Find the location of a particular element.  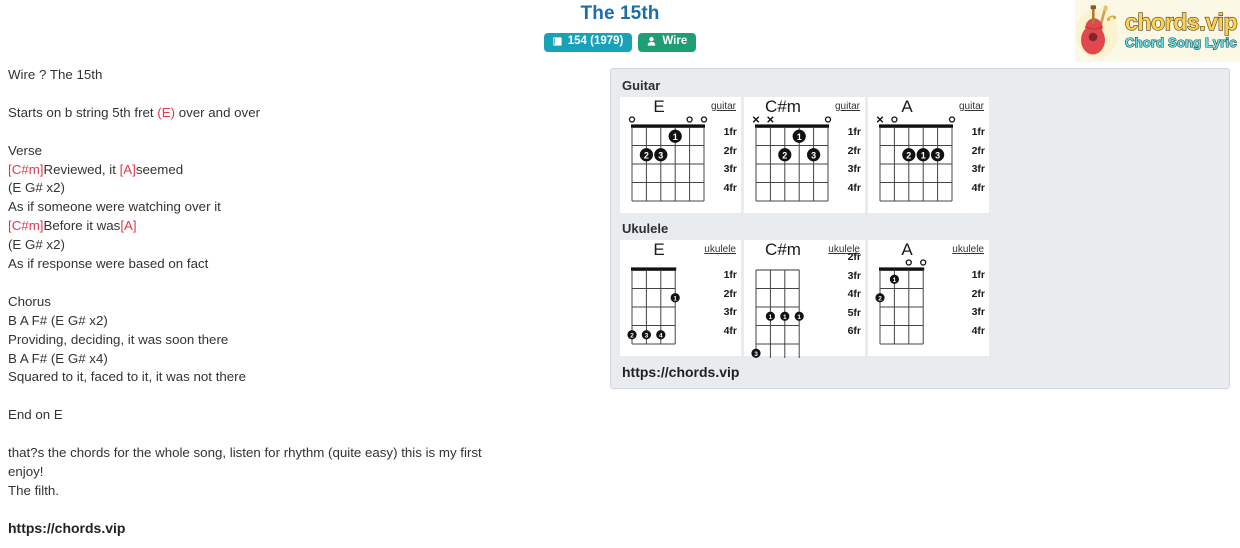

lyrics-line: As if response were based on fact is located at coordinates (108, 264).